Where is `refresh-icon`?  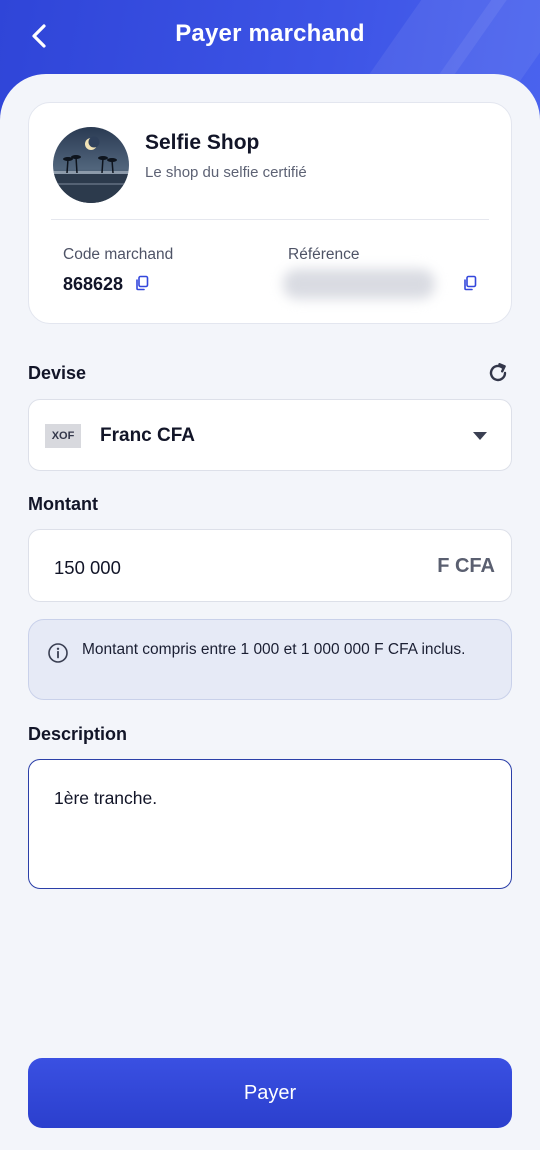 refresh-icon is located at coordinates (498, 373).